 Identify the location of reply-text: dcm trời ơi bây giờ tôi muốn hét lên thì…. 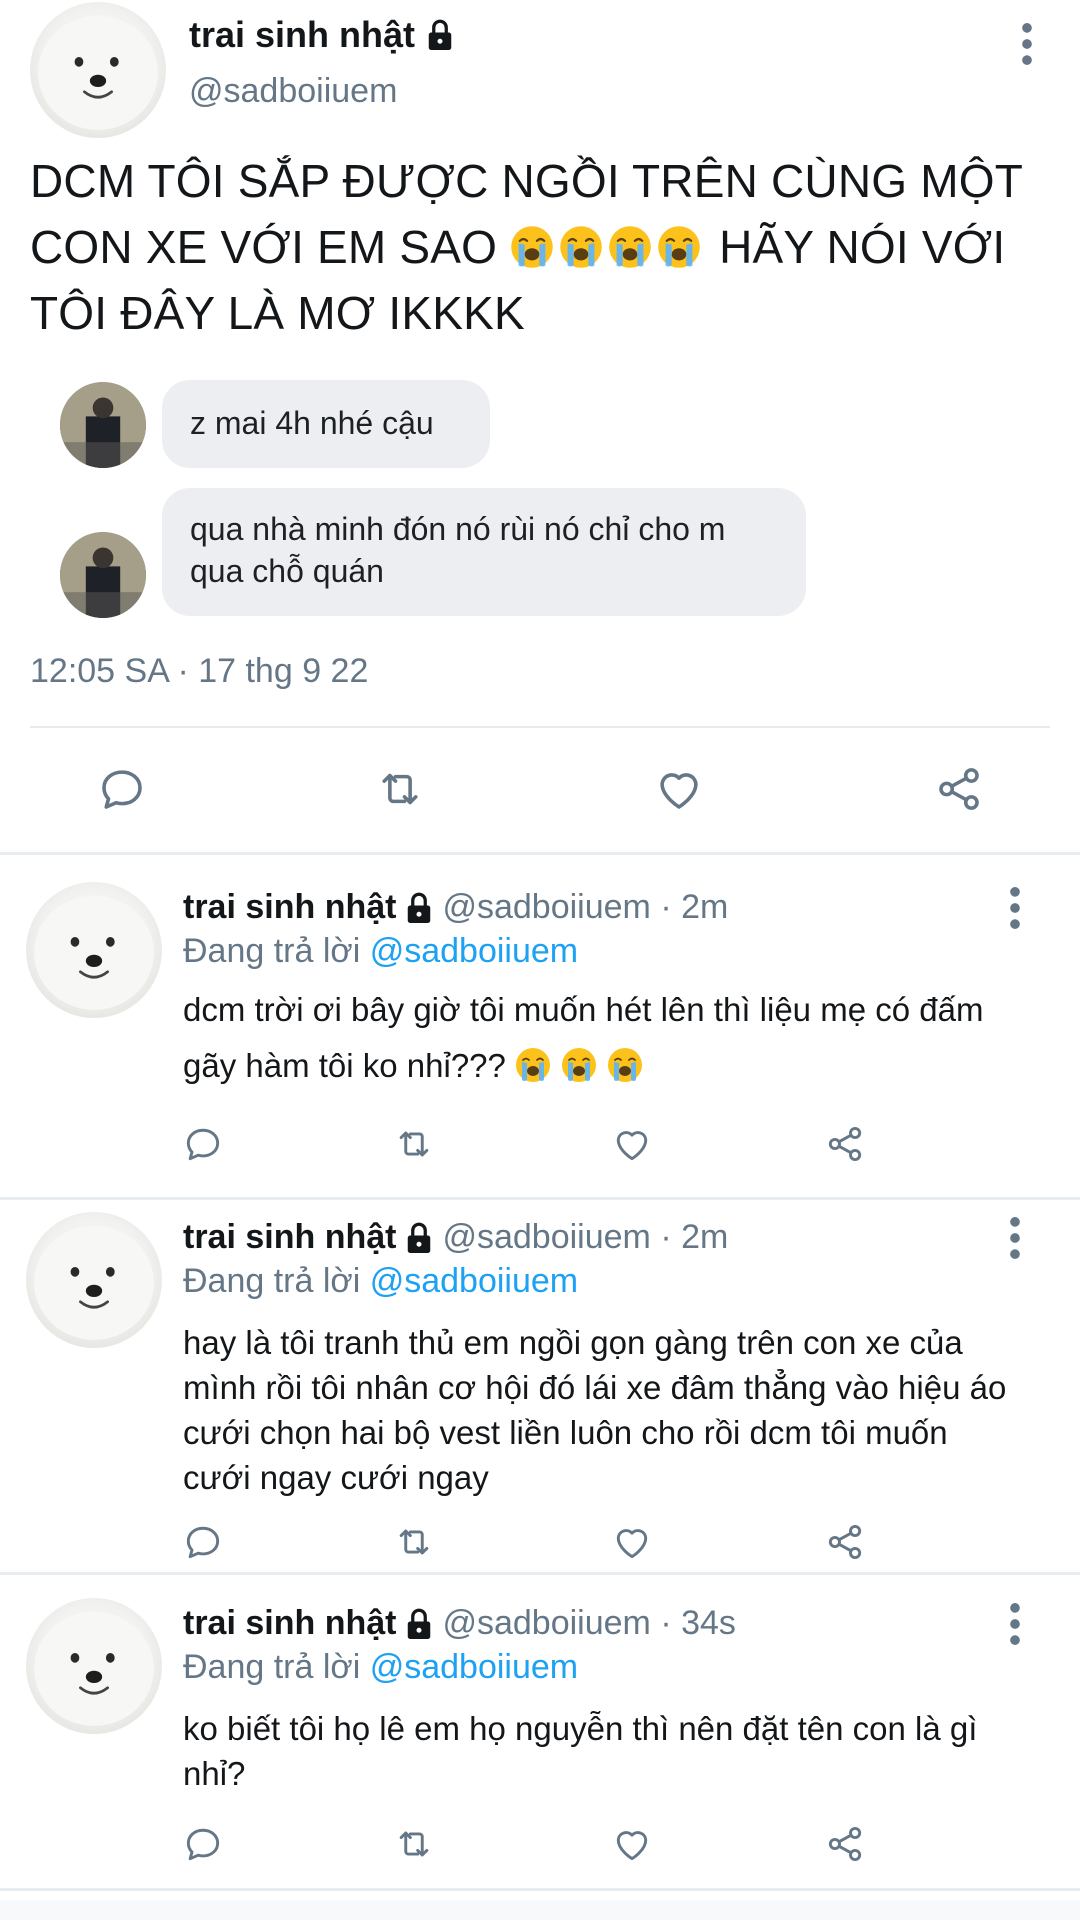
(608, 1038).